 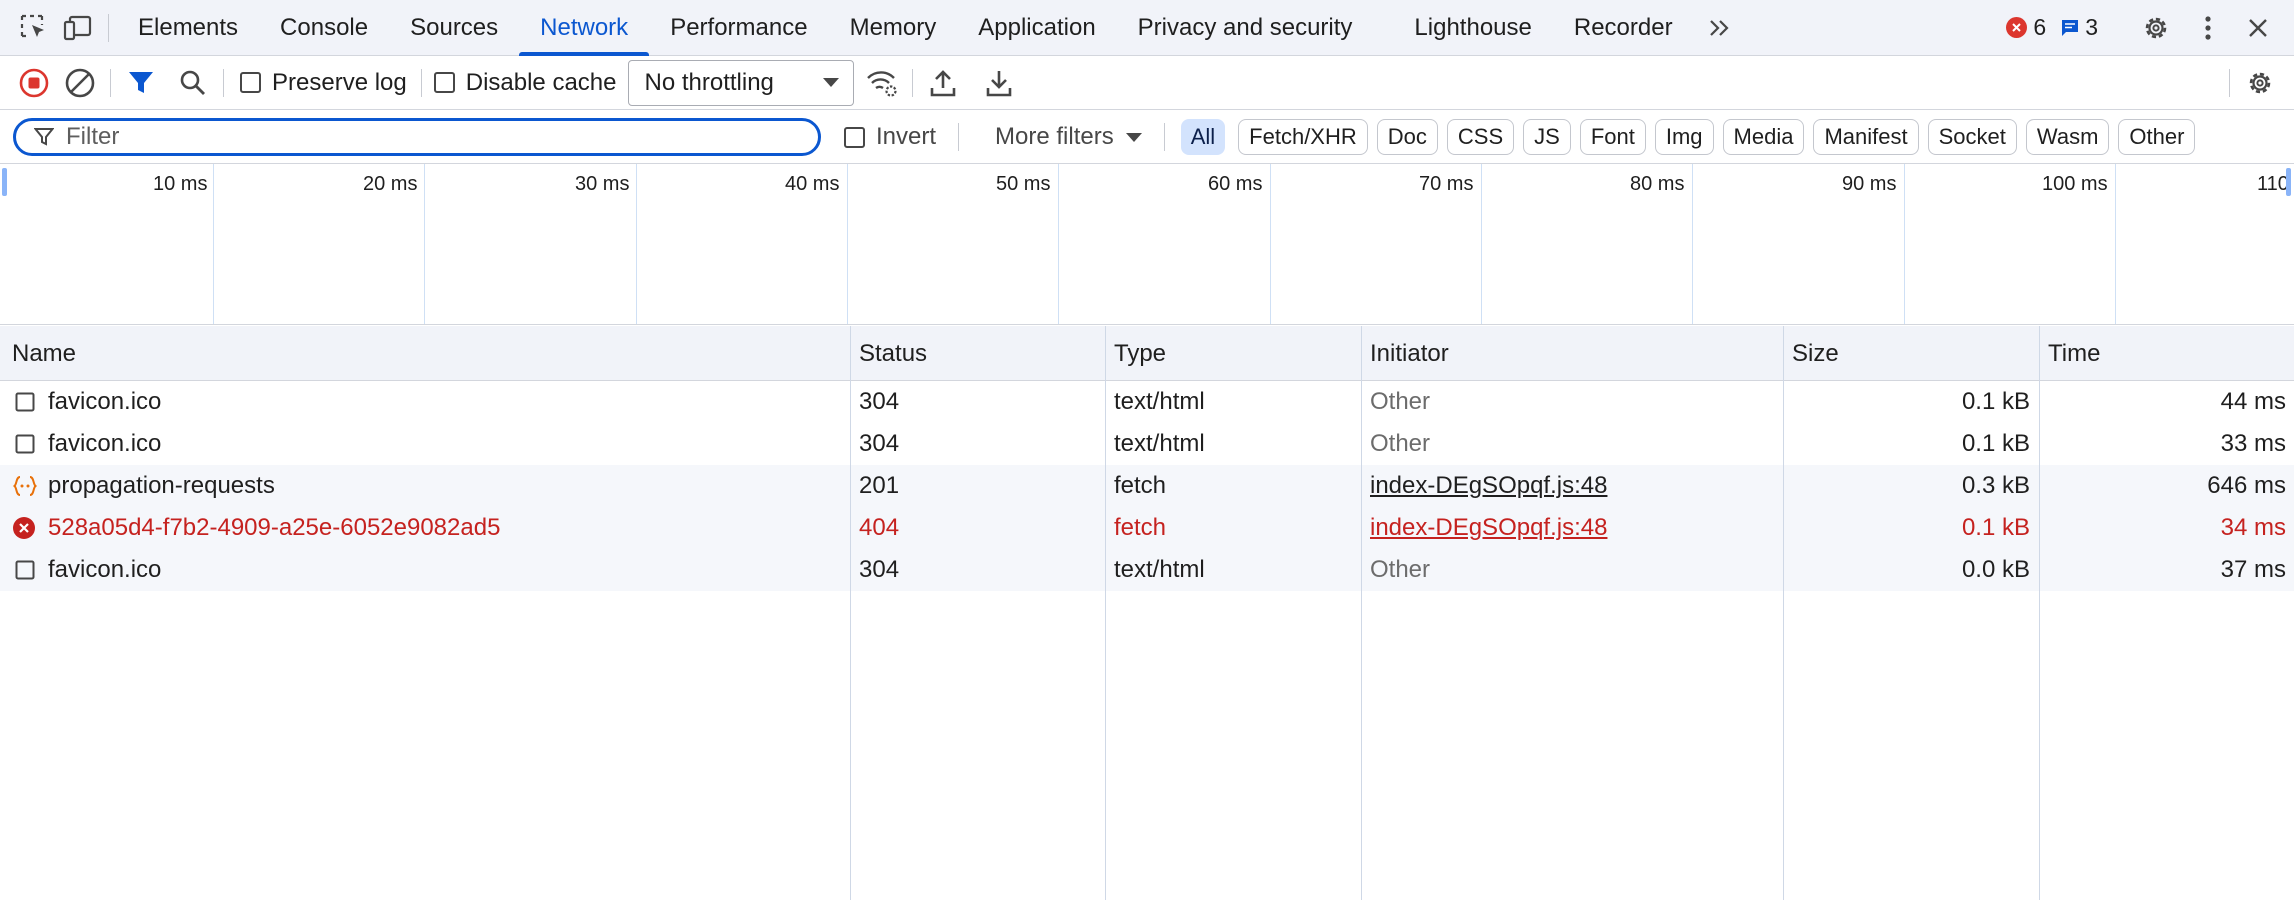 What do you see at coordinates (25, 572) in the screenshot?
I see `document-icon` at bounding box center [25, 572].